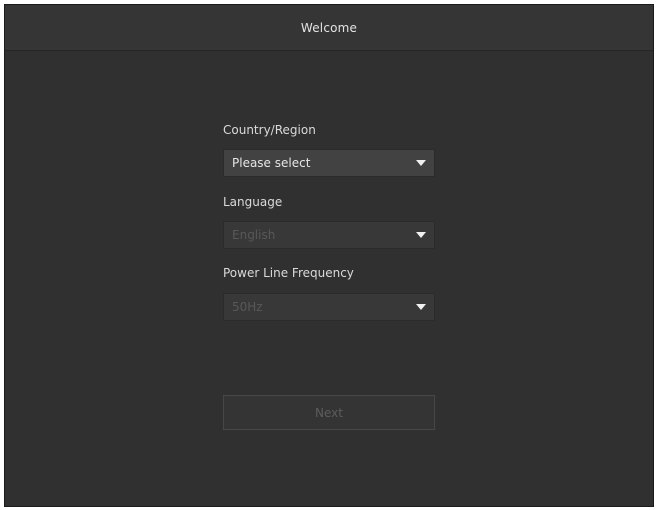  I want to click on language-value: English, so click(254, 235).